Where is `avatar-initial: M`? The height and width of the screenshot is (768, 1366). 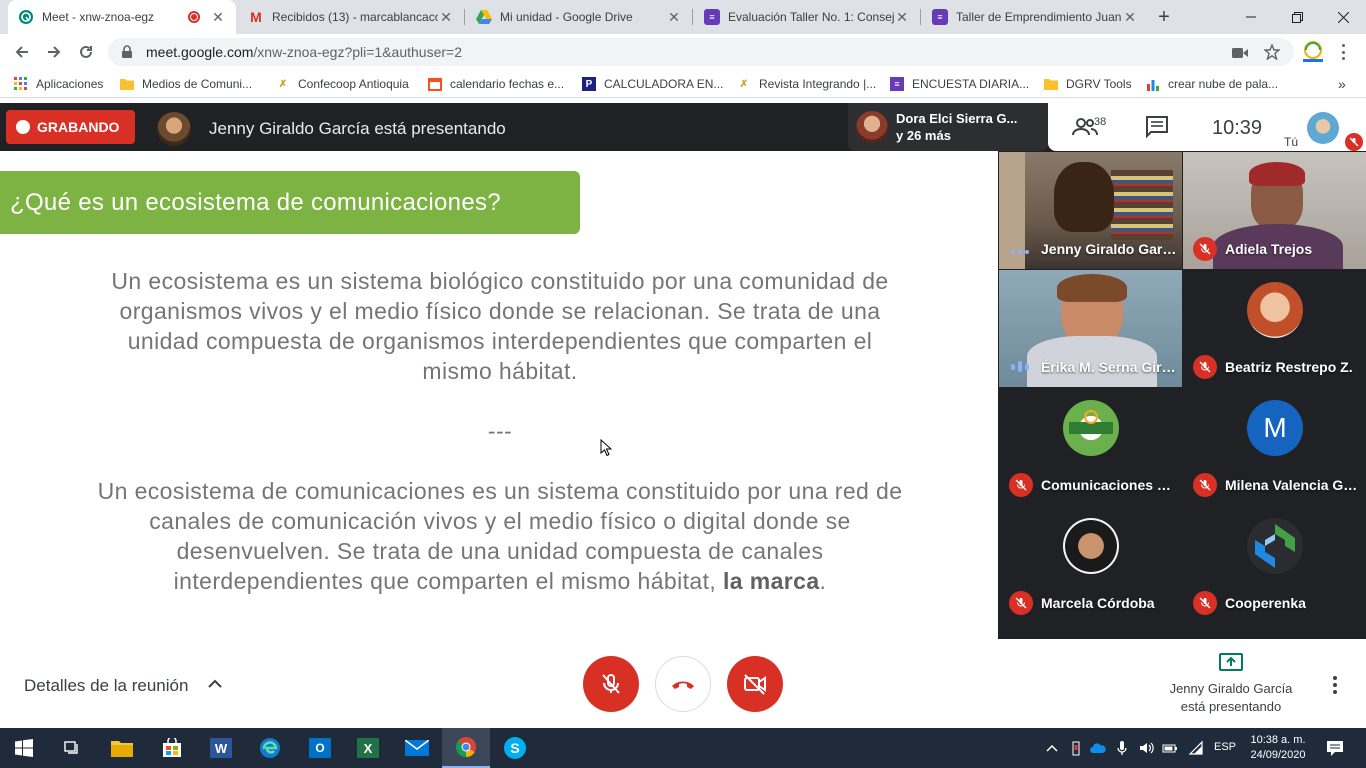
avatar-initial: M is located at coordinates (1275, 428).